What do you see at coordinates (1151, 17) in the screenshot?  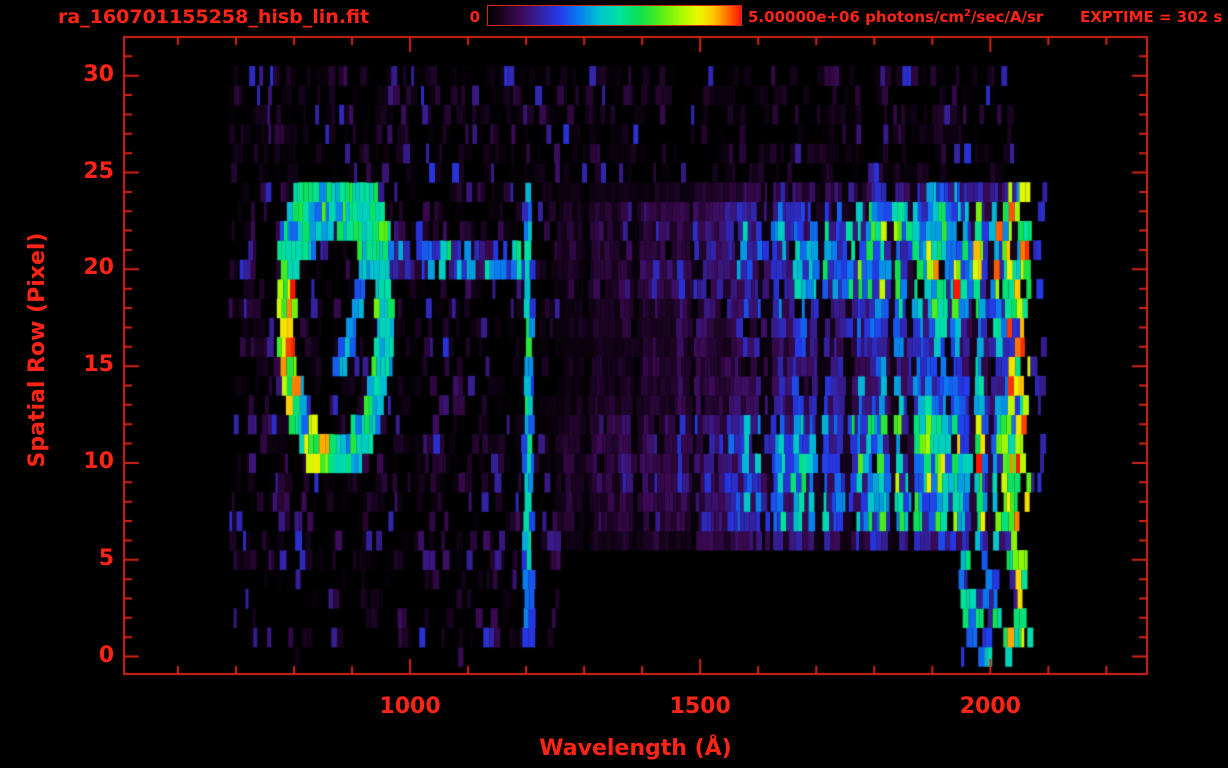 I see `exptime-label: EXPTIME = 302 s` at bounding box center [1151, 17].